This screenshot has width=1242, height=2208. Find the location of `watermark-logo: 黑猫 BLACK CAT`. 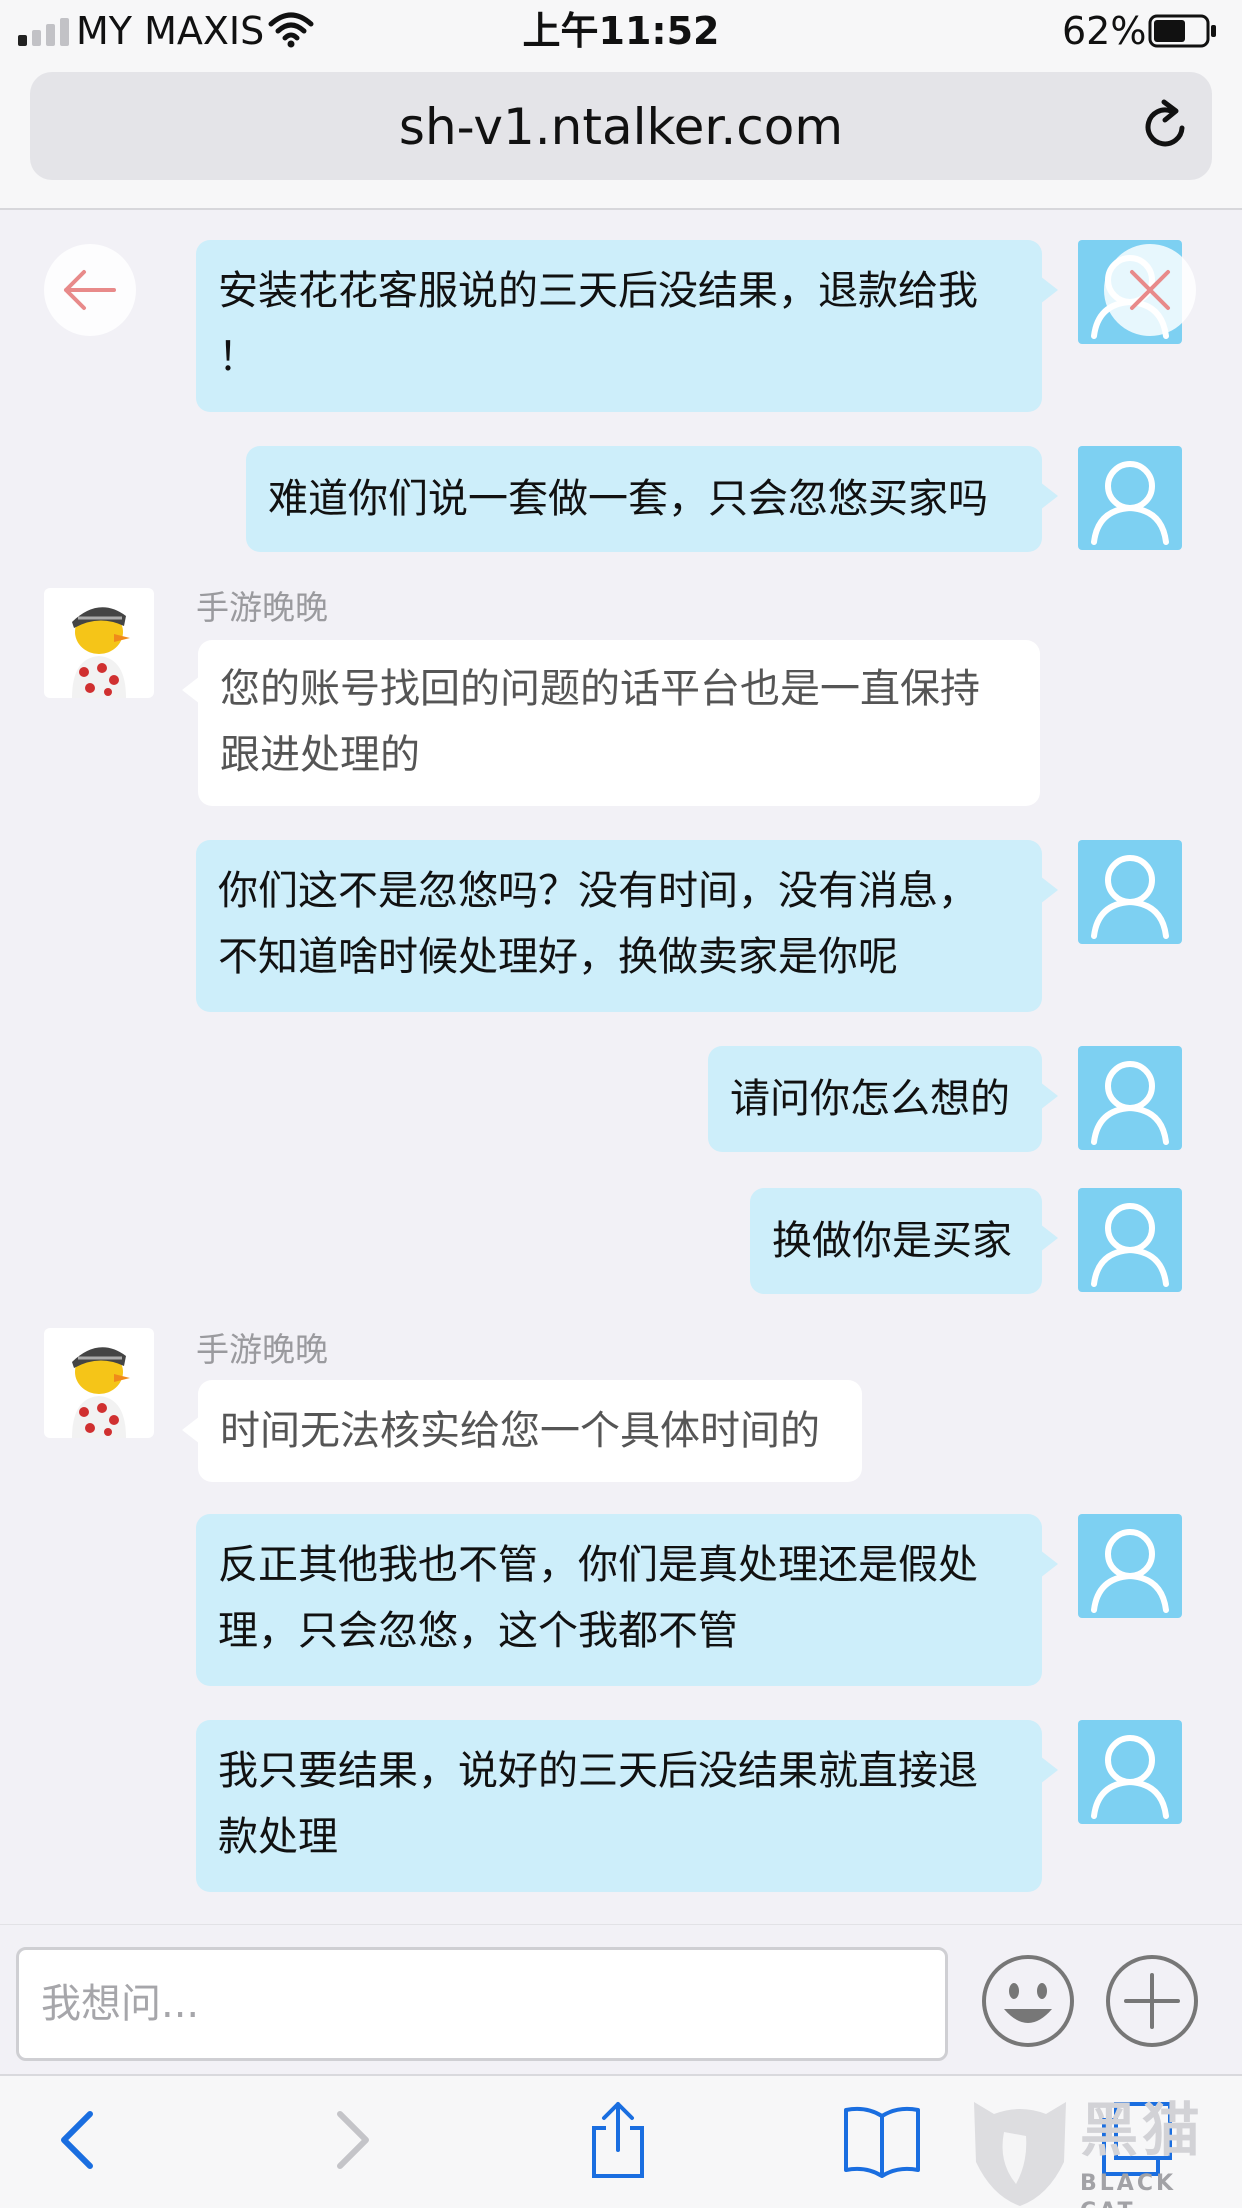

watermark-logo: 黑猫 BLACK CAT is located at coordinates (1105, 2150).